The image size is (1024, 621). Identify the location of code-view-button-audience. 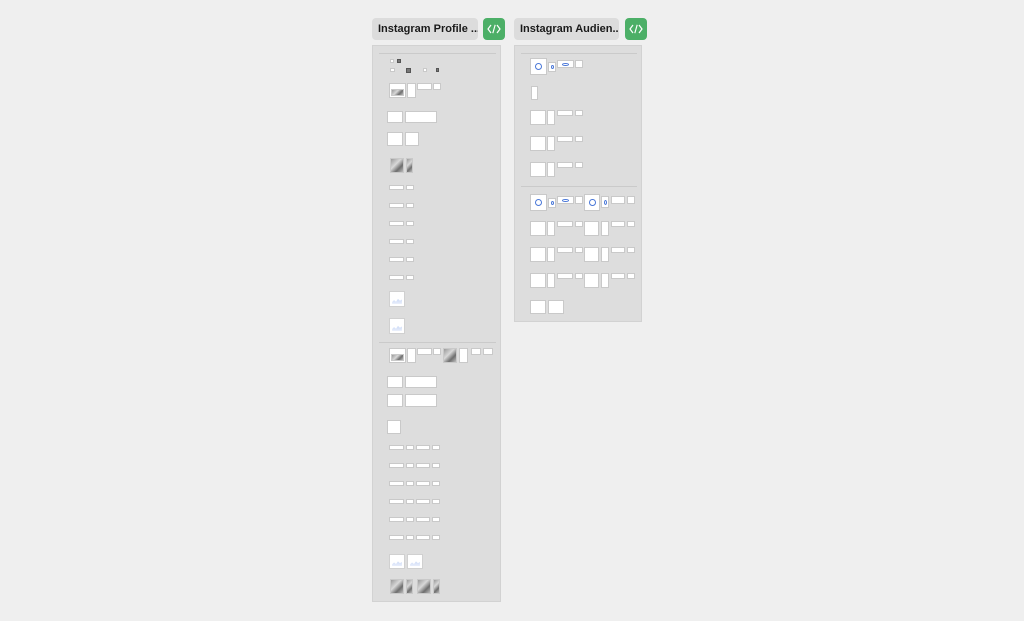
(636, 29).